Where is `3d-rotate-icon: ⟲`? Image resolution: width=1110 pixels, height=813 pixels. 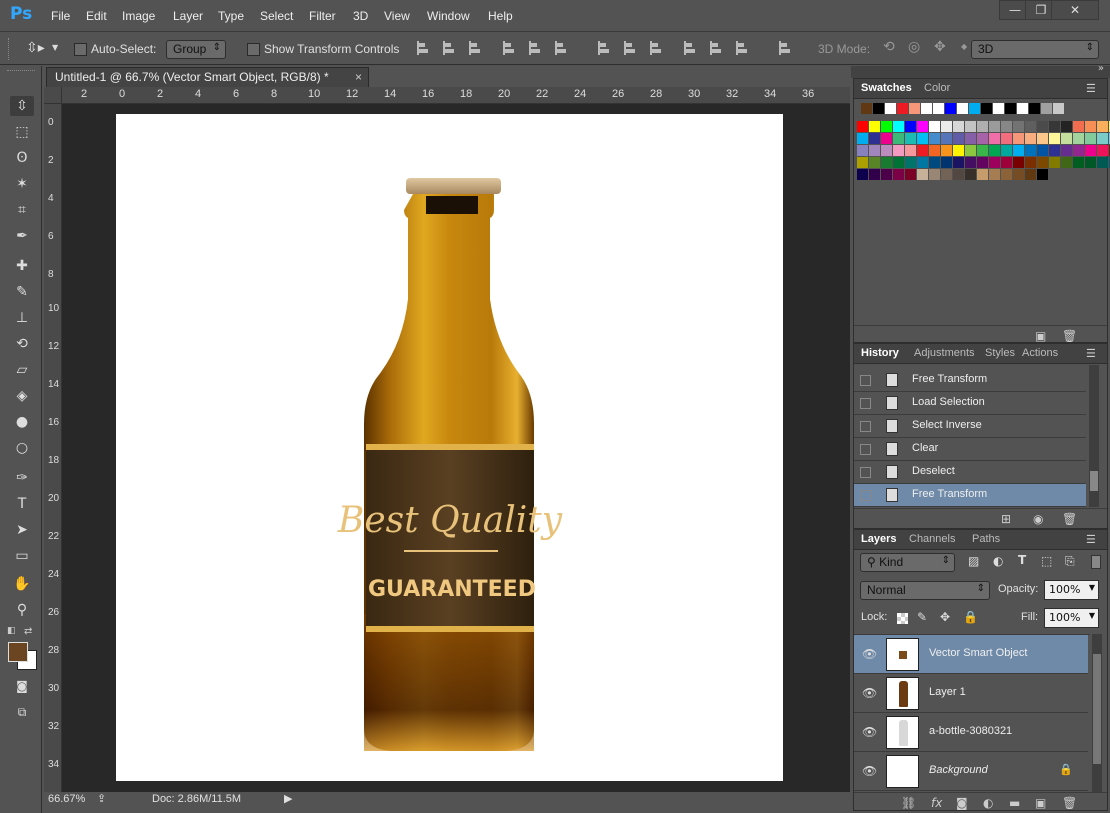 3d-rotate-icon: ⟲ is located at coordinates (889, 47).